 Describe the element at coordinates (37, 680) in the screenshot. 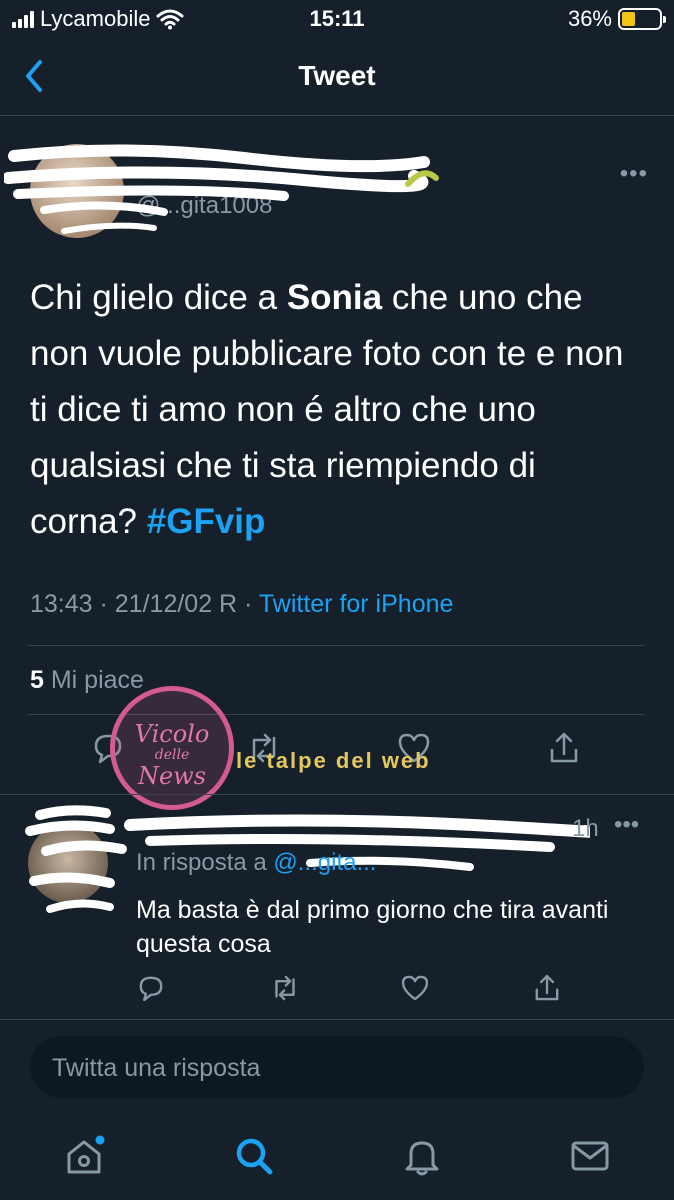

I see `likes-number: 5` at that location.